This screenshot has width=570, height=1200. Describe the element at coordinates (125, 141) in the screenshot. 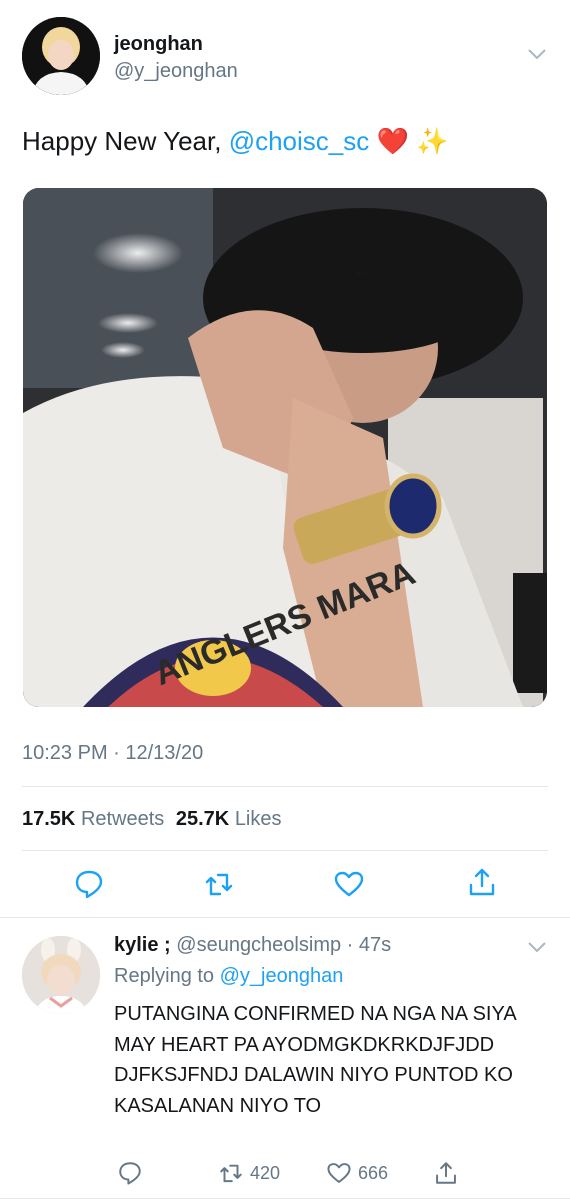

I see `tweet-text-prefix: Happy New Year,` at that location.